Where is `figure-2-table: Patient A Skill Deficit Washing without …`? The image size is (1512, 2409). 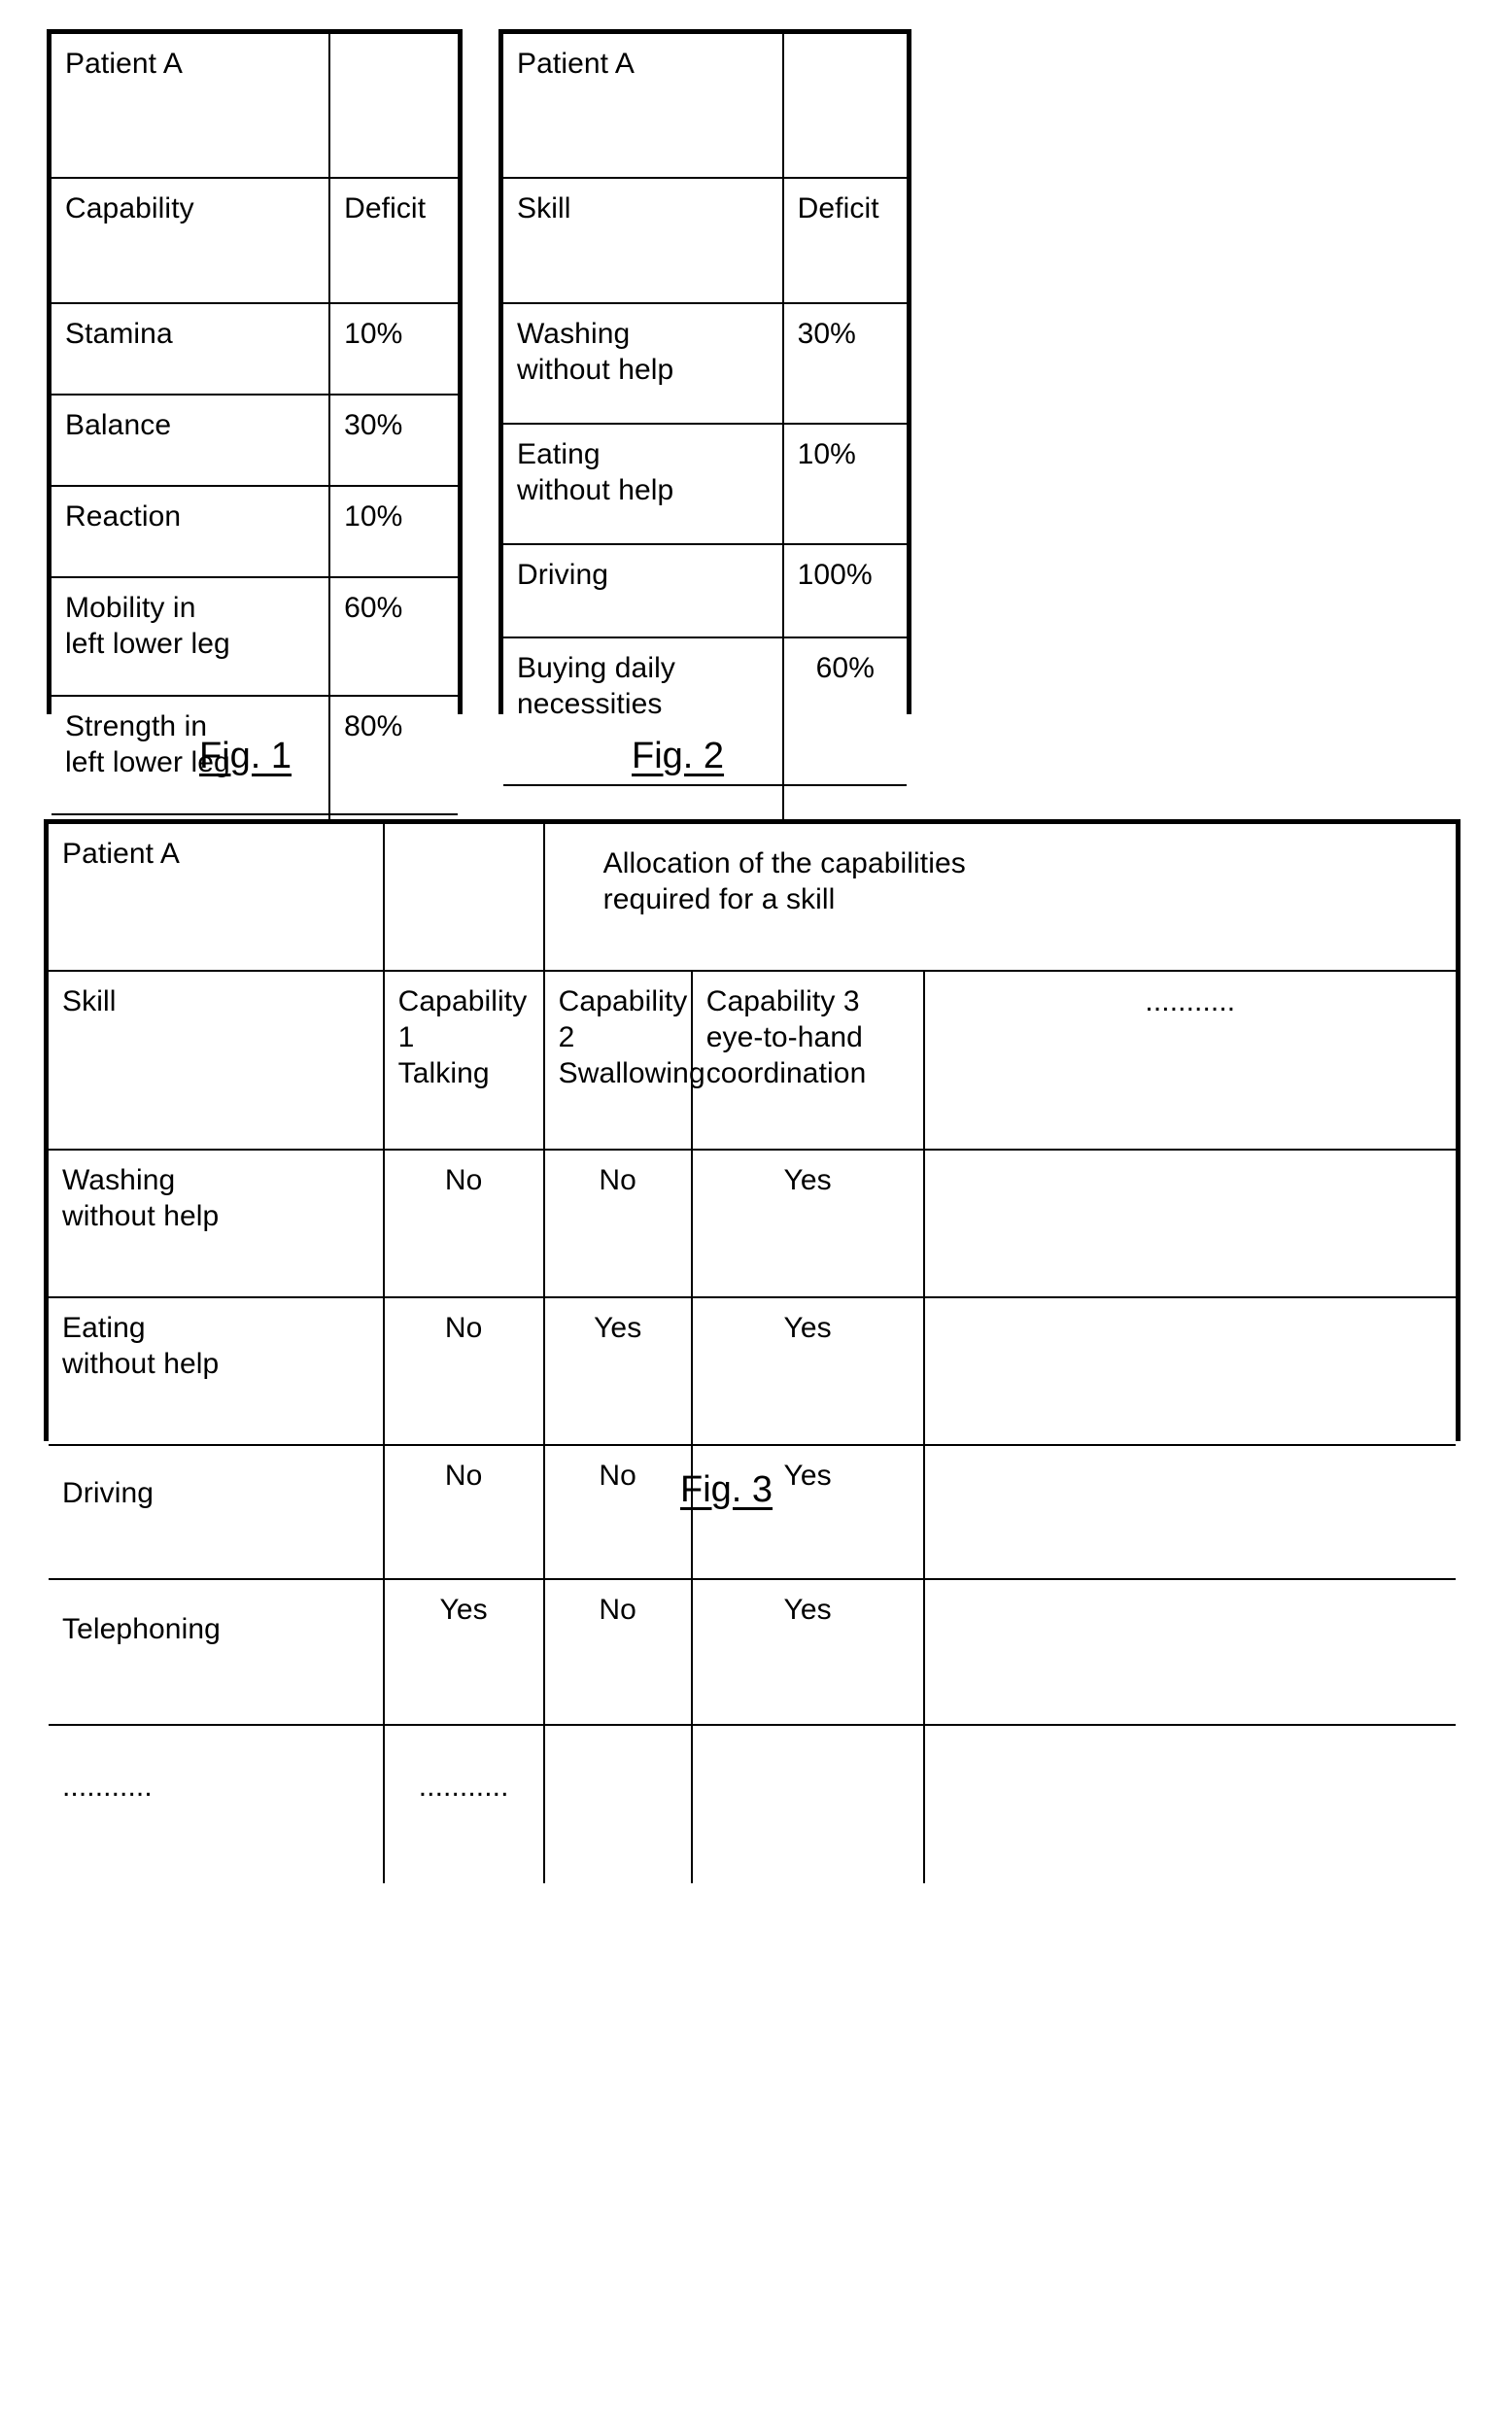 figure-2-table: Patient A Skill Deficit Washing without … is located at coordinates (704, 476).